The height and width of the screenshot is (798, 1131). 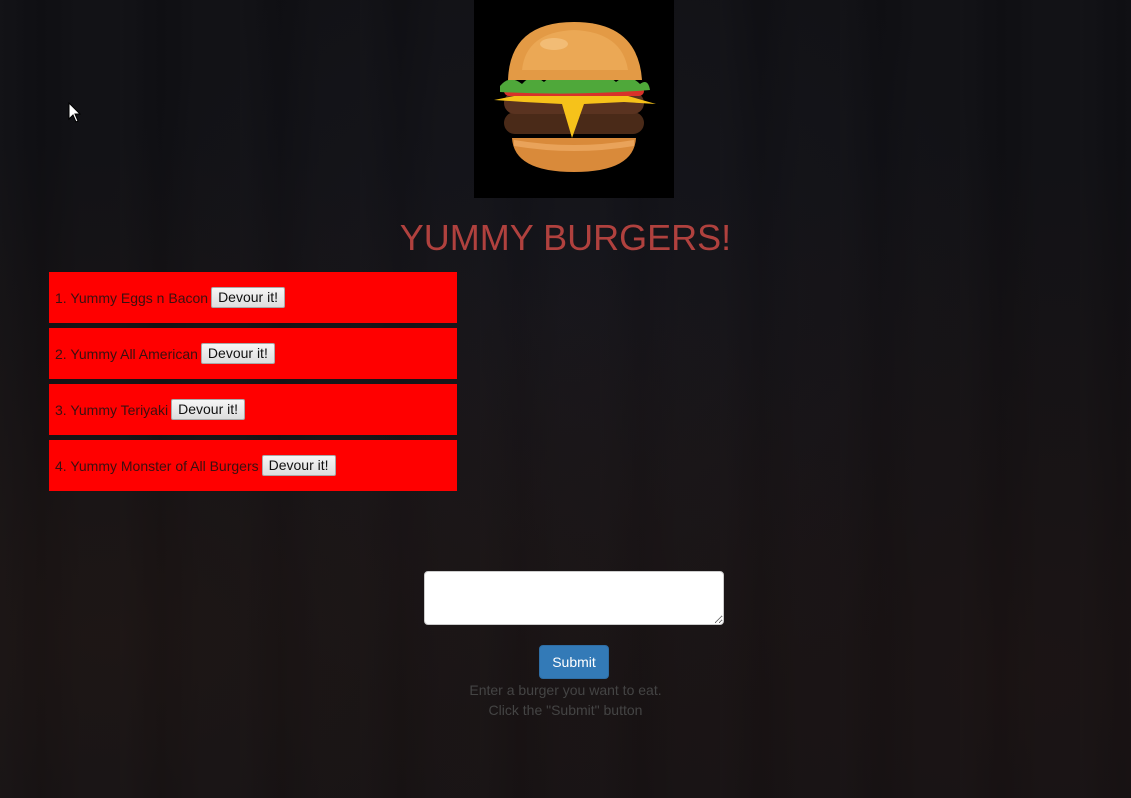 I want to click on burger-logo-icon, so click(x=574, y=99).